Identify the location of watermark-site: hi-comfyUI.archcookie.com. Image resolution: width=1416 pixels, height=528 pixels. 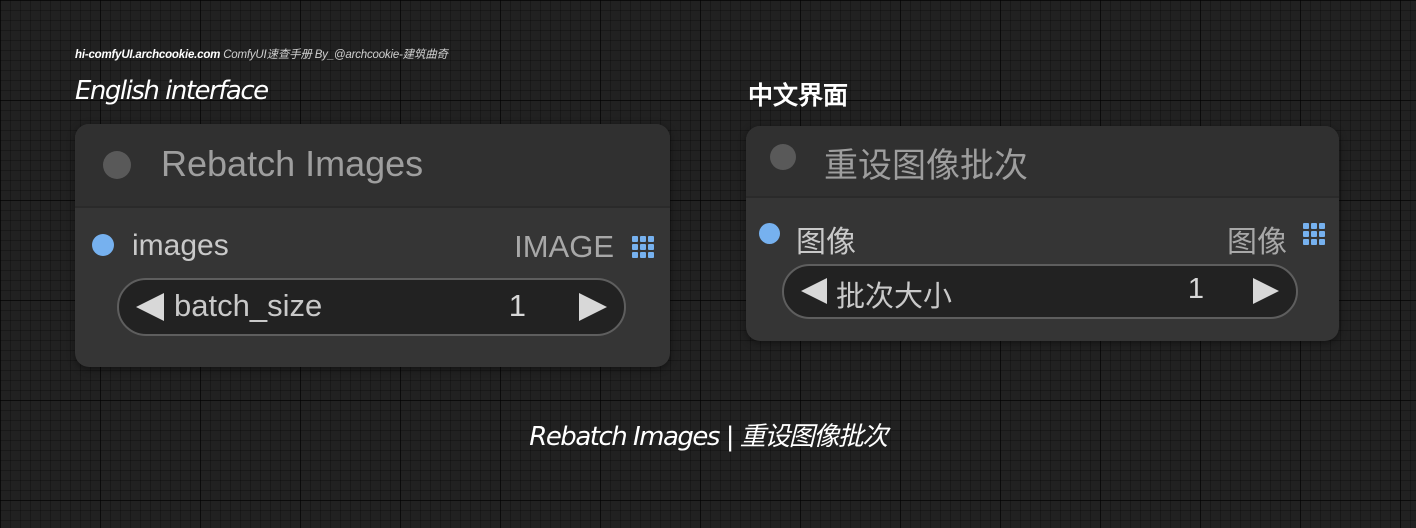
(148, 55).